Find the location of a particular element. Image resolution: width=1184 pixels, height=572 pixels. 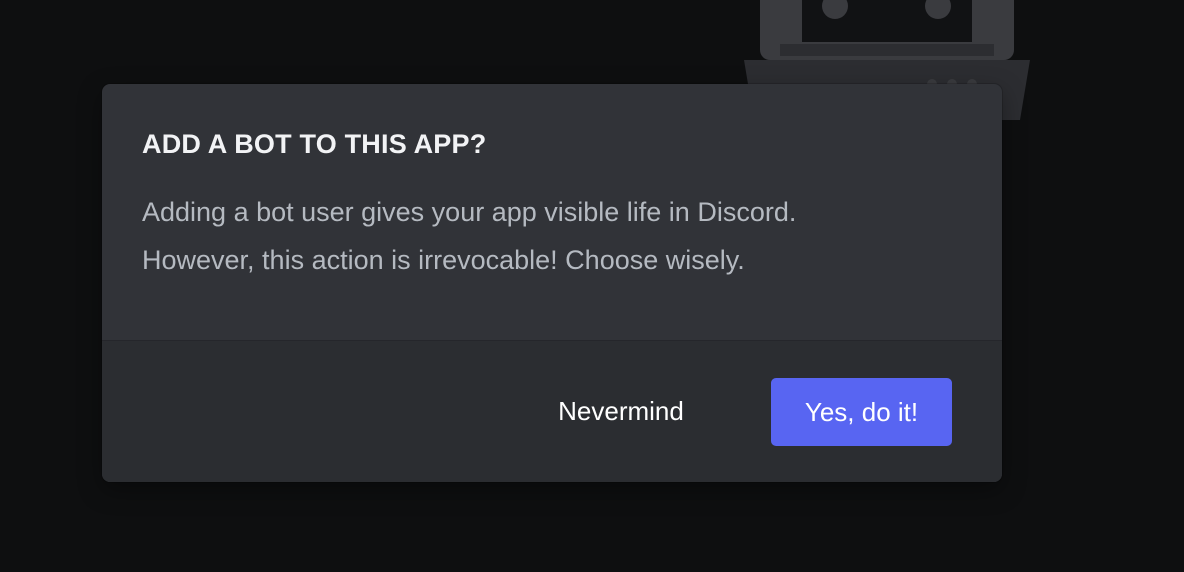

nevermind-button: Nevermind is located at coordinates (621, 411).